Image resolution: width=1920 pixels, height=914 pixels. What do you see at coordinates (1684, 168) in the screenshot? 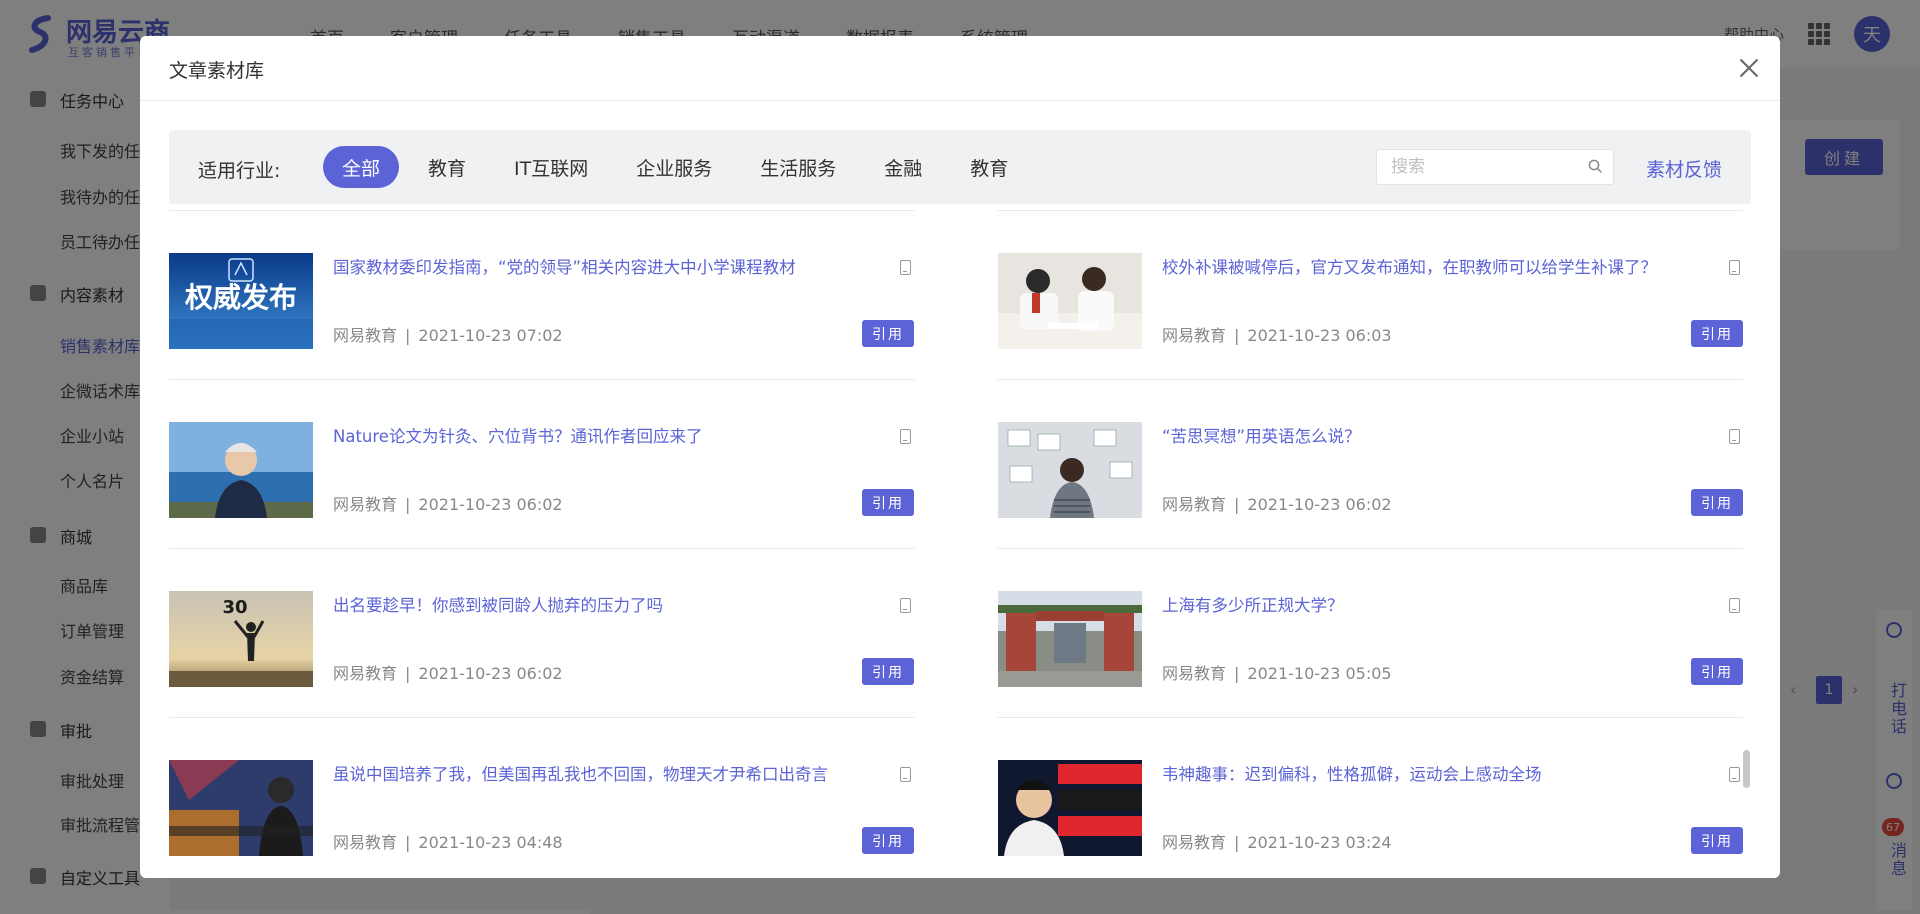
I see `material-feedback-link: 素材反馈` at bounding box center [1684, 168].